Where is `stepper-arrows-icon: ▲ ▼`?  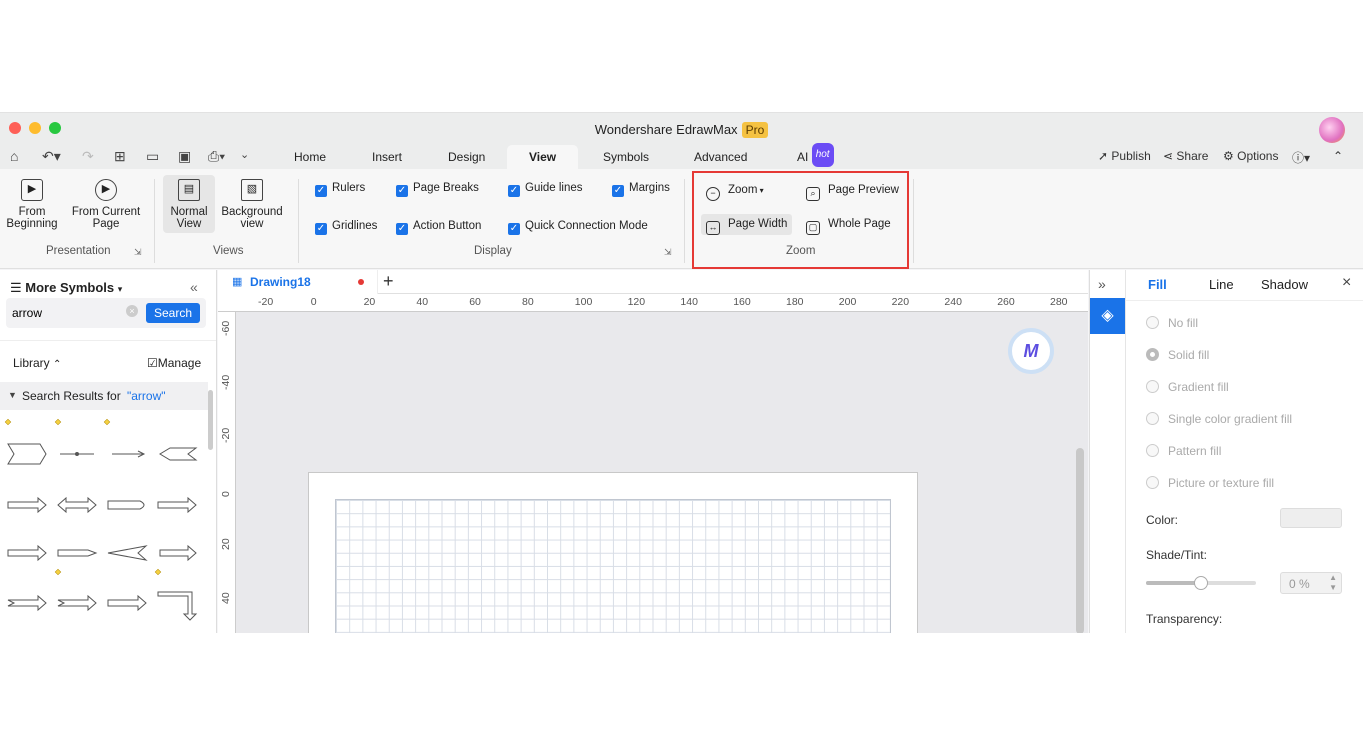 stepper-arrows-icon: ▲ ▼ is located at coordinates (1333, 582).